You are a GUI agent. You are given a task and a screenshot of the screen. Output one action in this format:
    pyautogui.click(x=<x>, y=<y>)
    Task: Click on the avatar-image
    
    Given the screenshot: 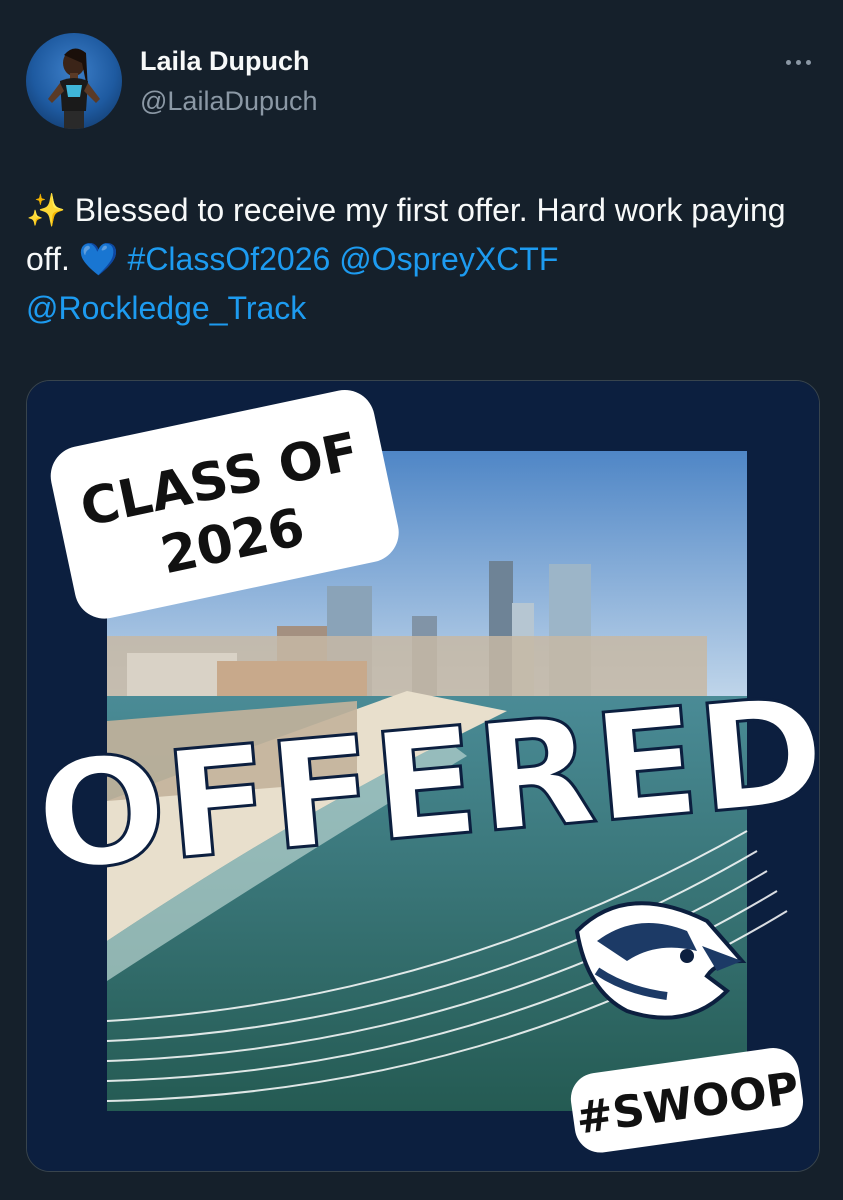 What is the action you would take?
    pyautogui.click(x=74, y=88)
    